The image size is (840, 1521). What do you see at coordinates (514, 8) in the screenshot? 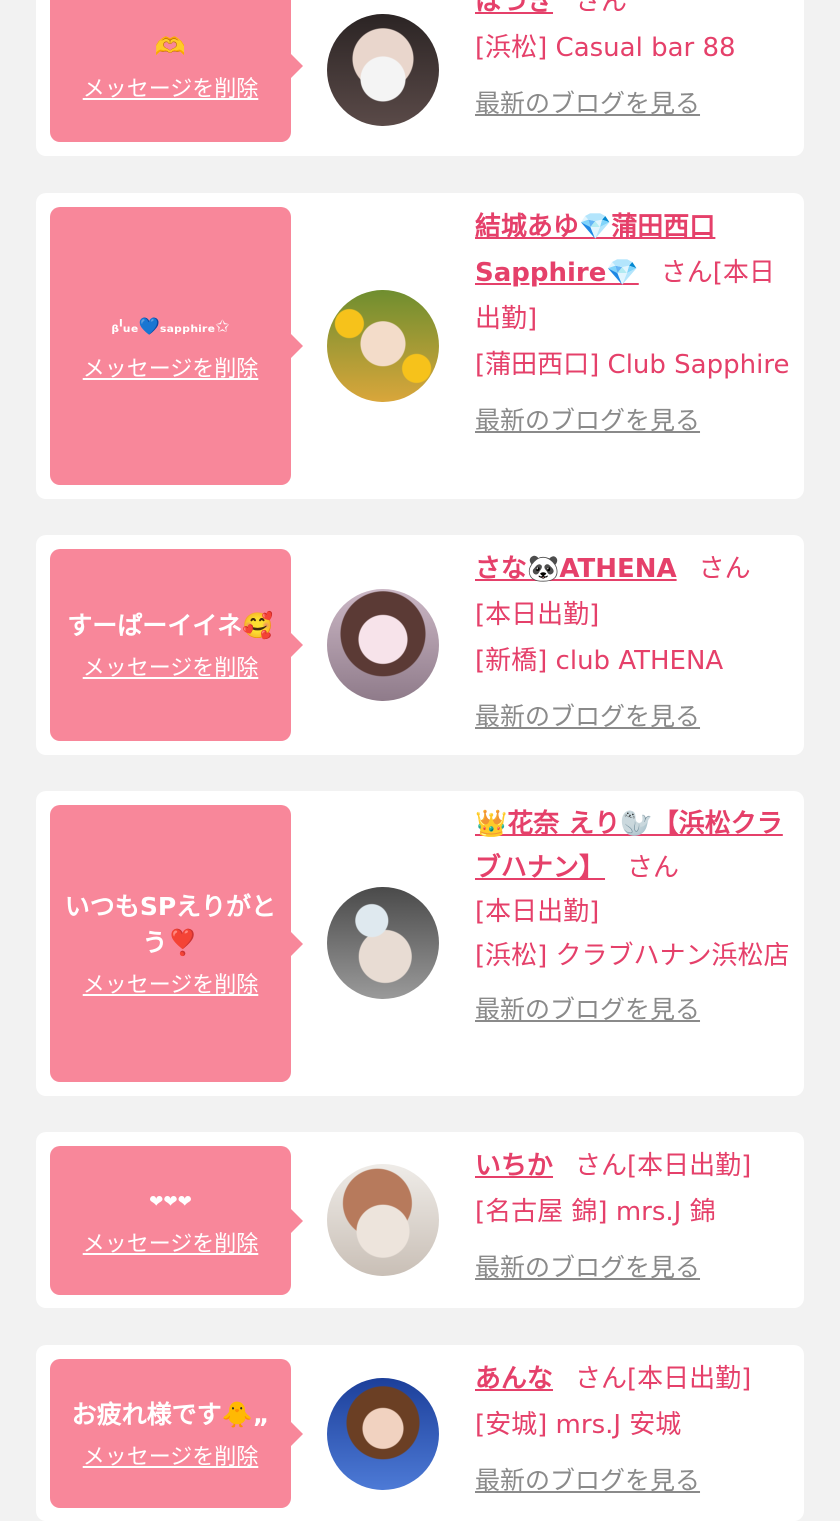
I see `profile-name-link: はづき` at bounding box center [514, 8].